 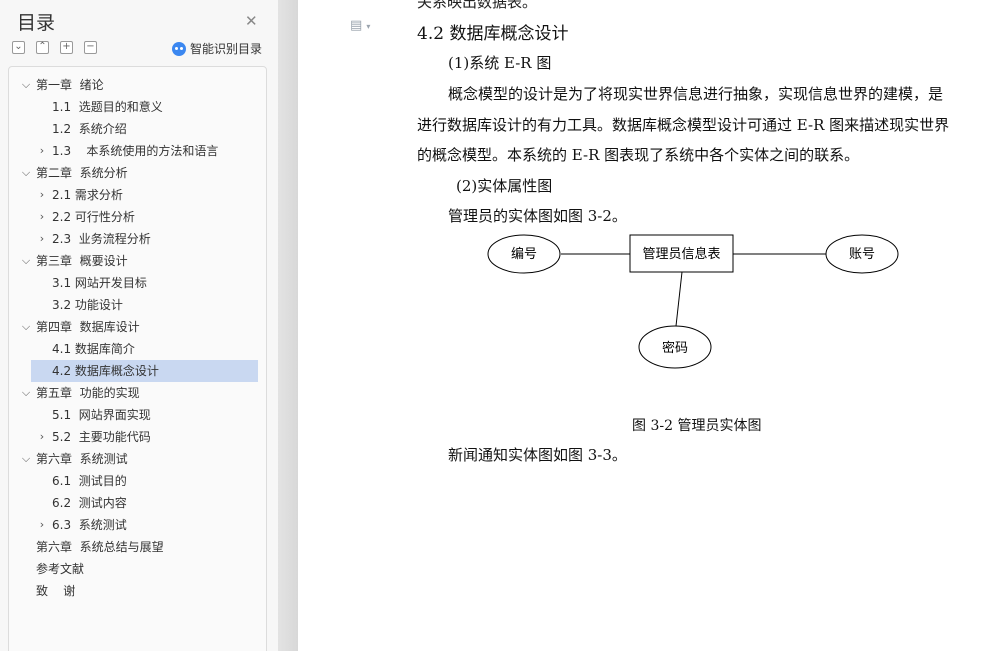 I want to click on toc-item-label: 参考文献, so click(x=60, y=569).